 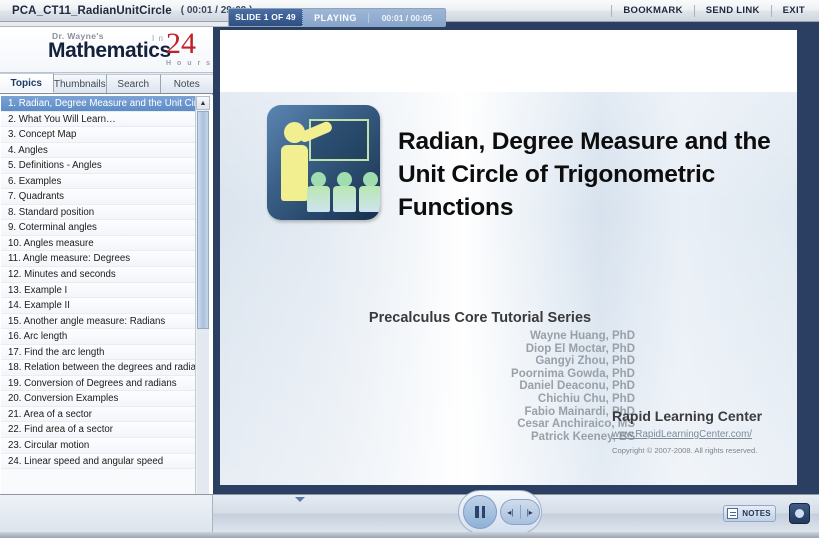 What do you see at coordinates (508, 61) in the screenshot?
I see `slide-top-band` at bounding box center [508, 61].